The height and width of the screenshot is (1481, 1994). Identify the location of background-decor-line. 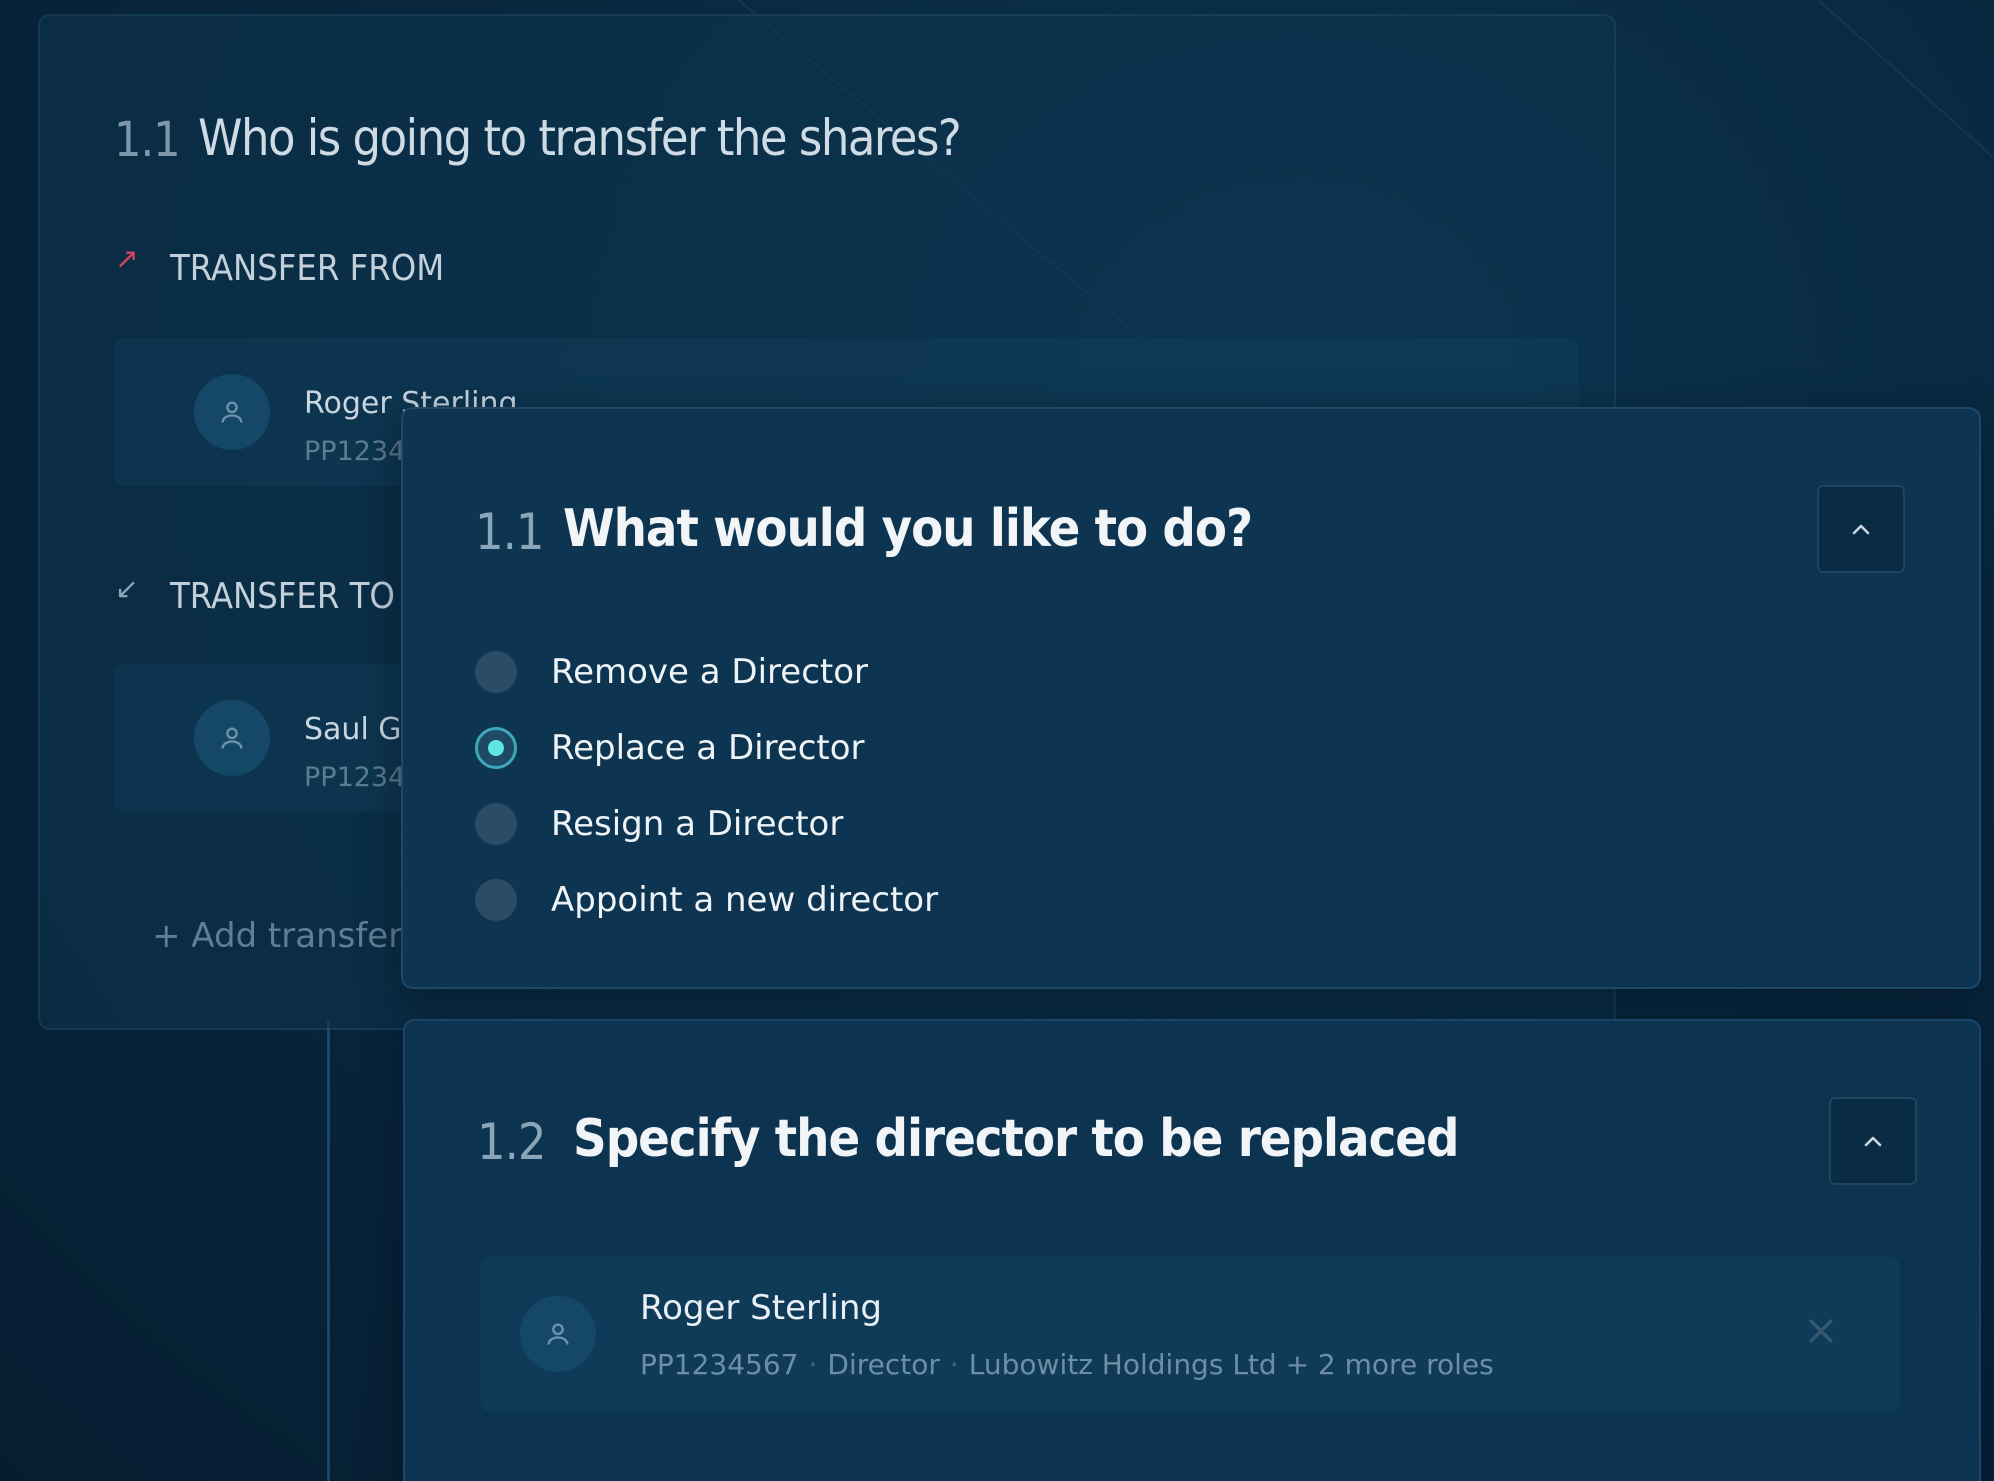
(1906, 88).